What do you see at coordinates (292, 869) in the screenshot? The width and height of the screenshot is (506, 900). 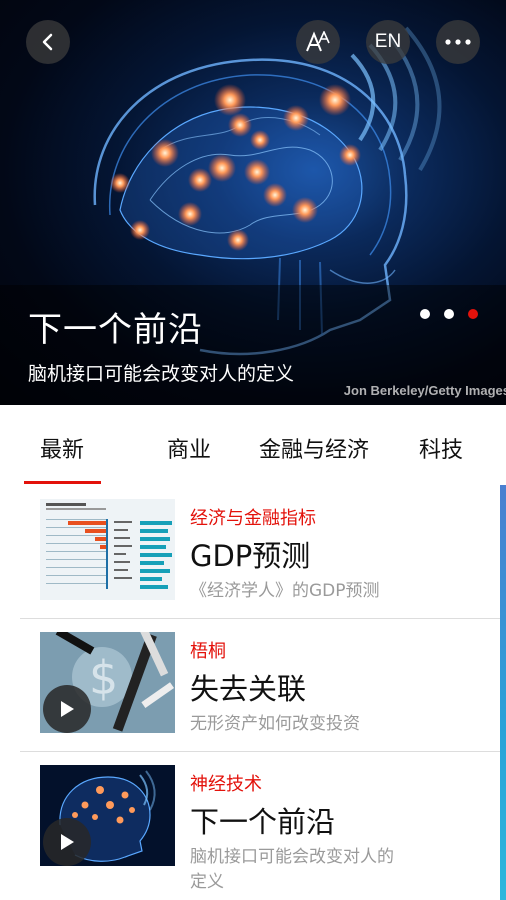 I see `article-description: 脑机接口可能会改变对人的定义` at bounding box center [292, 869].